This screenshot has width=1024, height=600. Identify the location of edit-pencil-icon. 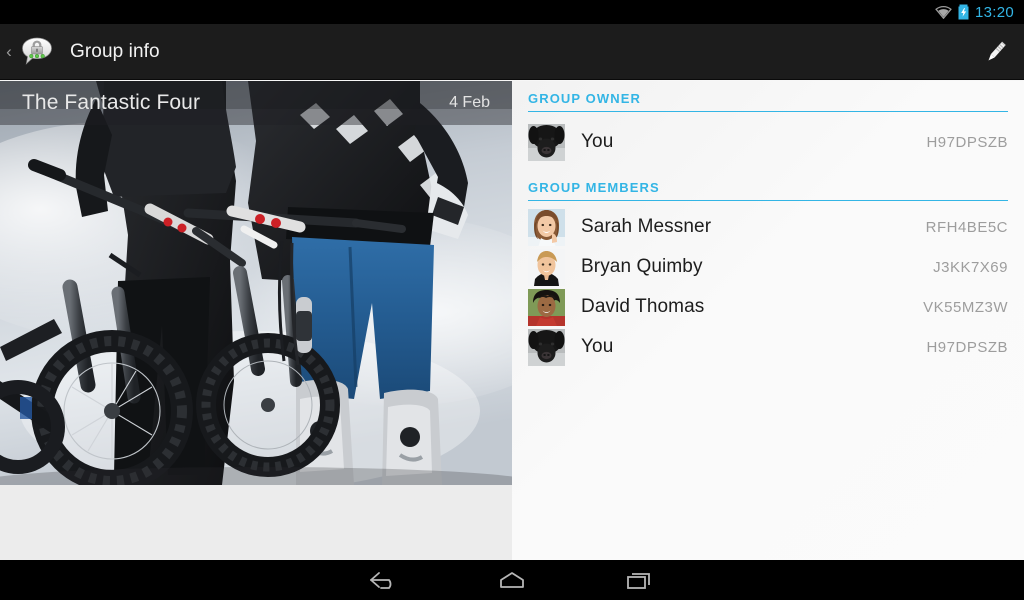
(996, 52).